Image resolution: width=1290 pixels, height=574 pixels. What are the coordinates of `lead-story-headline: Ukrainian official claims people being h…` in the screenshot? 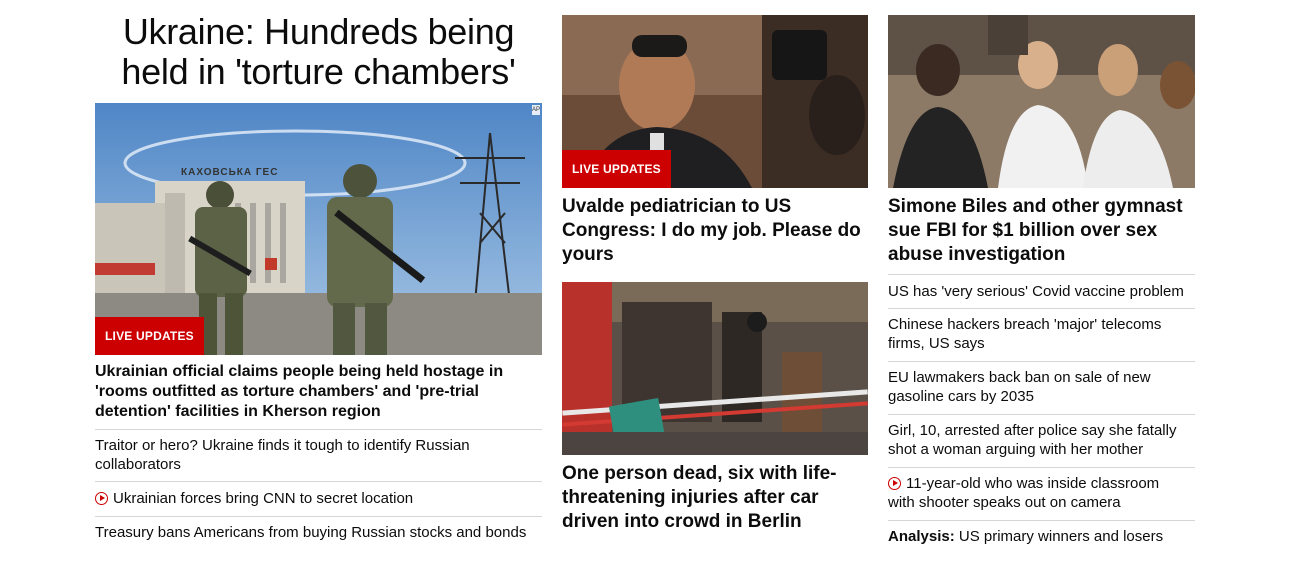 It's located at (318, 392).